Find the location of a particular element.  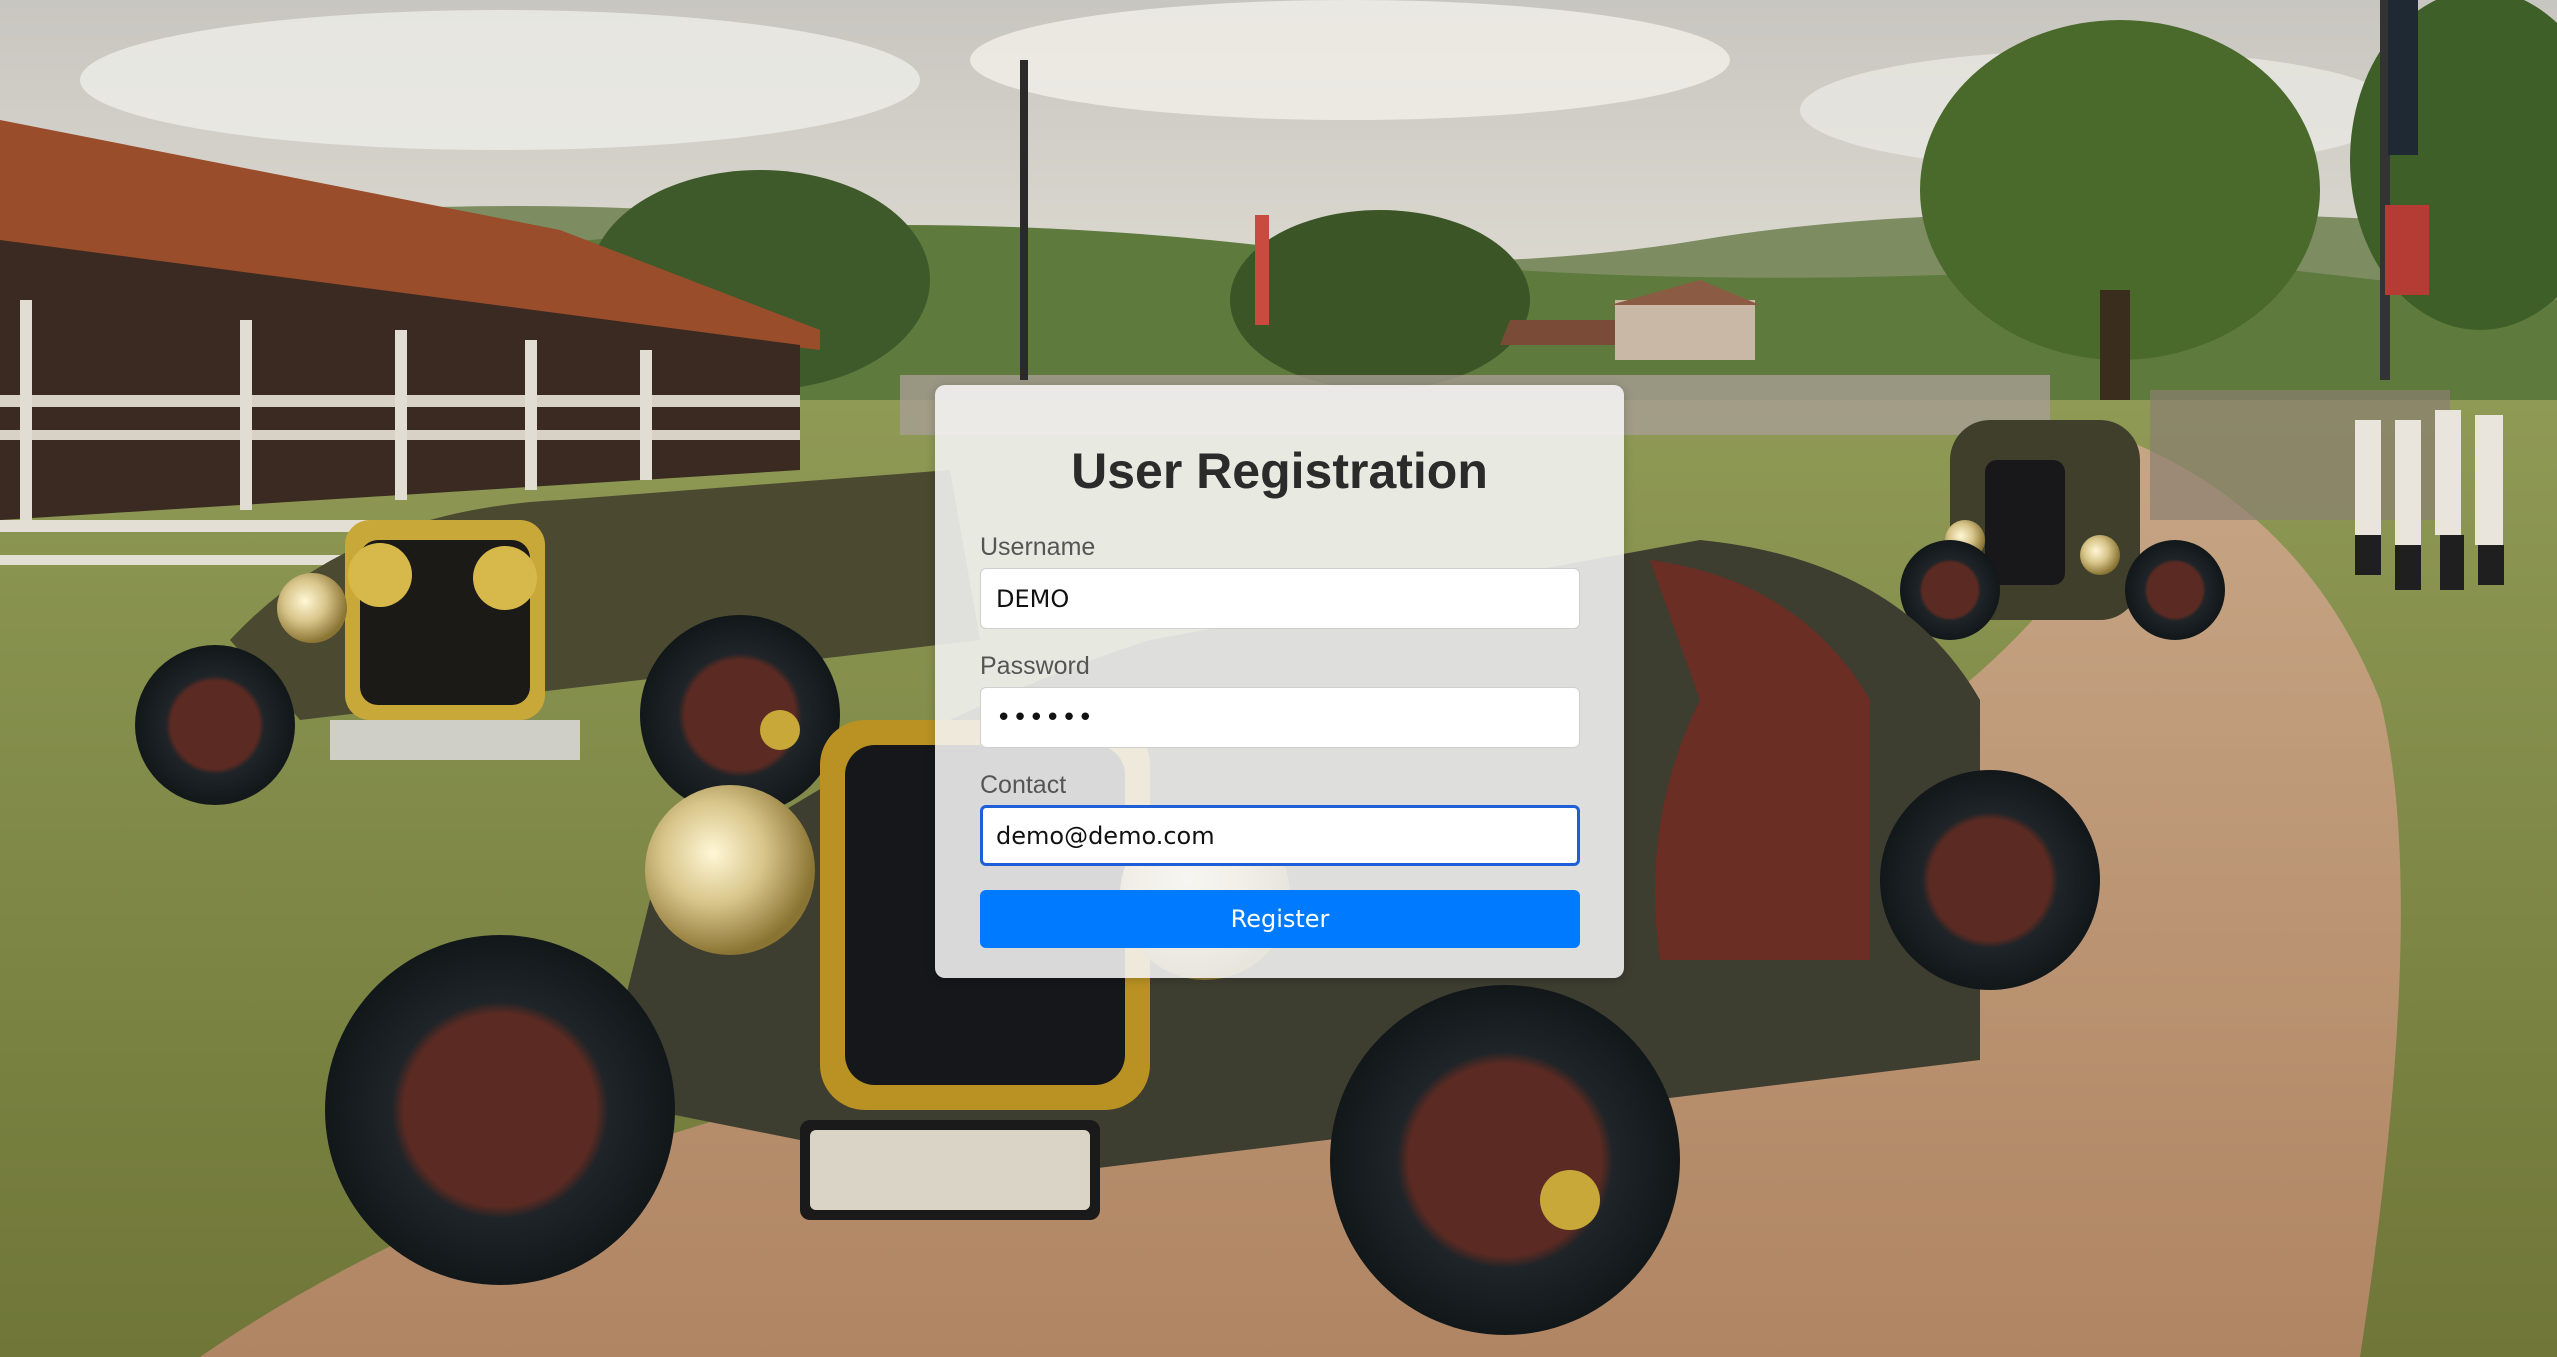

register-button: Register is located at coordinates (1280, 919).